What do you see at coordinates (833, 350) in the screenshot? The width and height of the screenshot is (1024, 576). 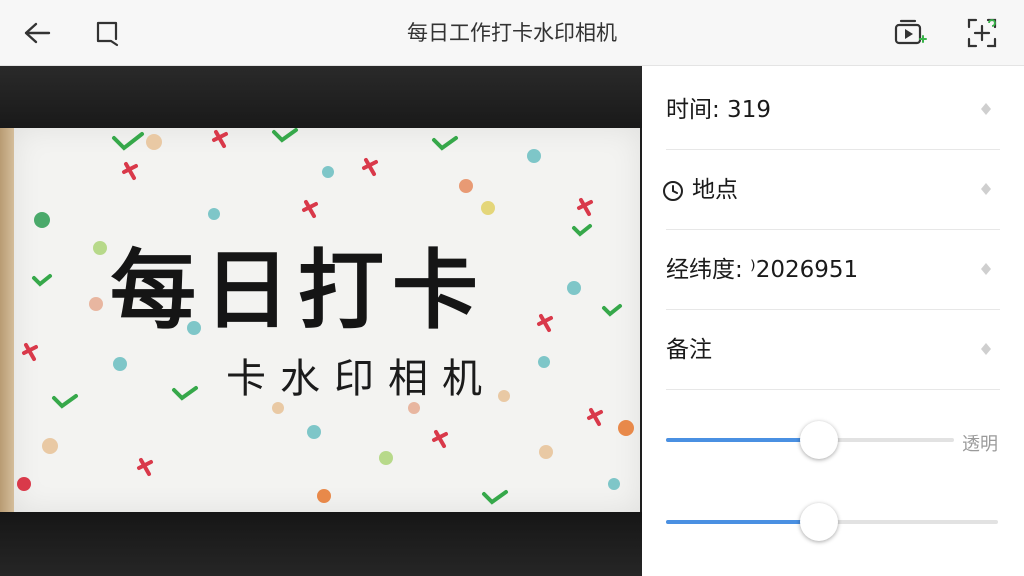 I see `settings-row-remark: 备注` at bounding box center [833, 350].